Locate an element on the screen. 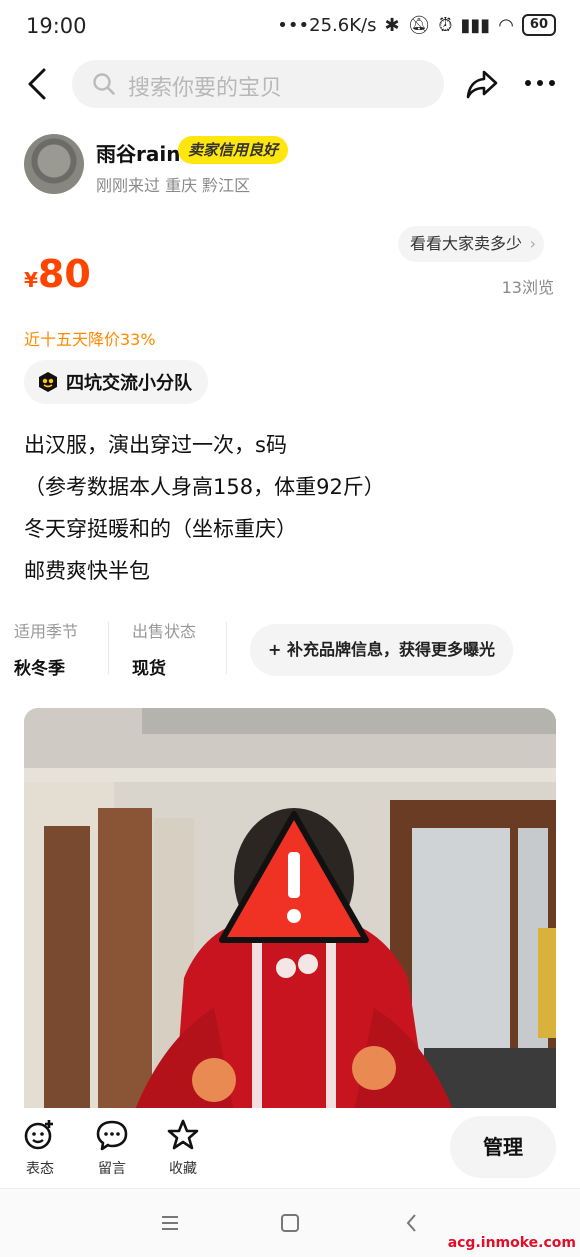 The image size is (580, 1257). description-line: 冬天穿挺暖和的（坐标重庆） is located at coordinates (160, 529).